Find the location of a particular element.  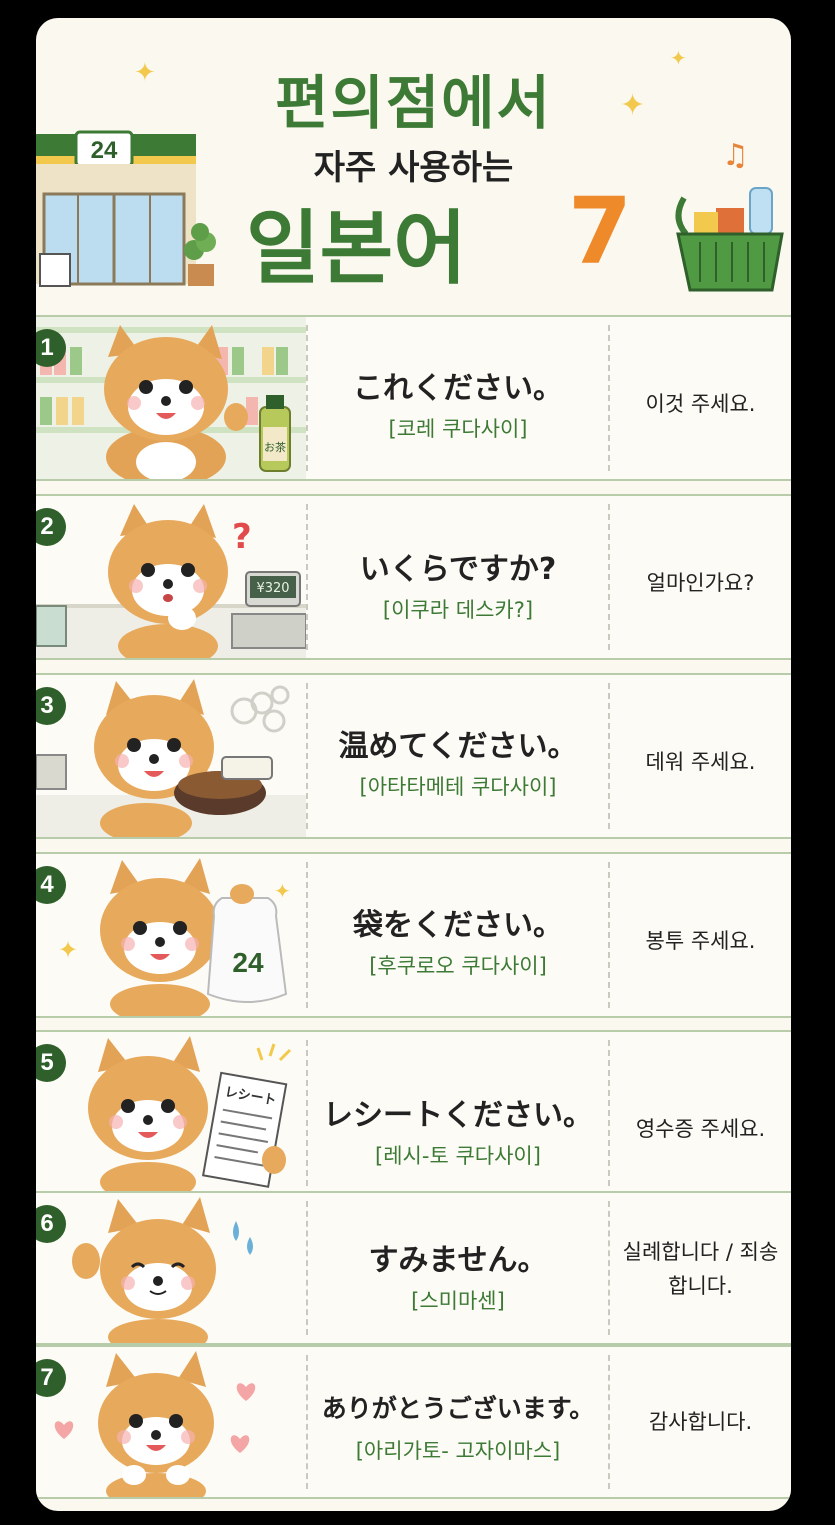

japanese-phrase: ありがとうございます。 is located at coordinates (458, 1408).